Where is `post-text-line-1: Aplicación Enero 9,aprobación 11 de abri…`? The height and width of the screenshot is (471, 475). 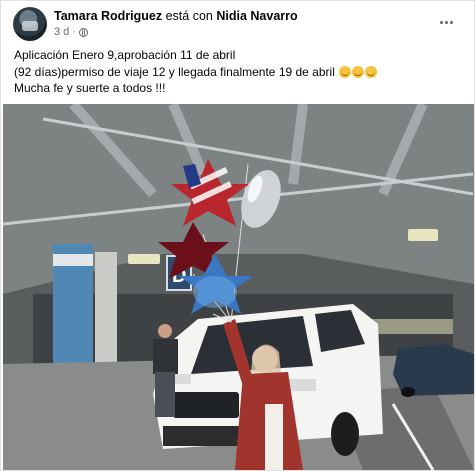
post-text-line-1: Aplicación Enero 9,aprobación 11 de abri… is located at coordinates (125, 55).